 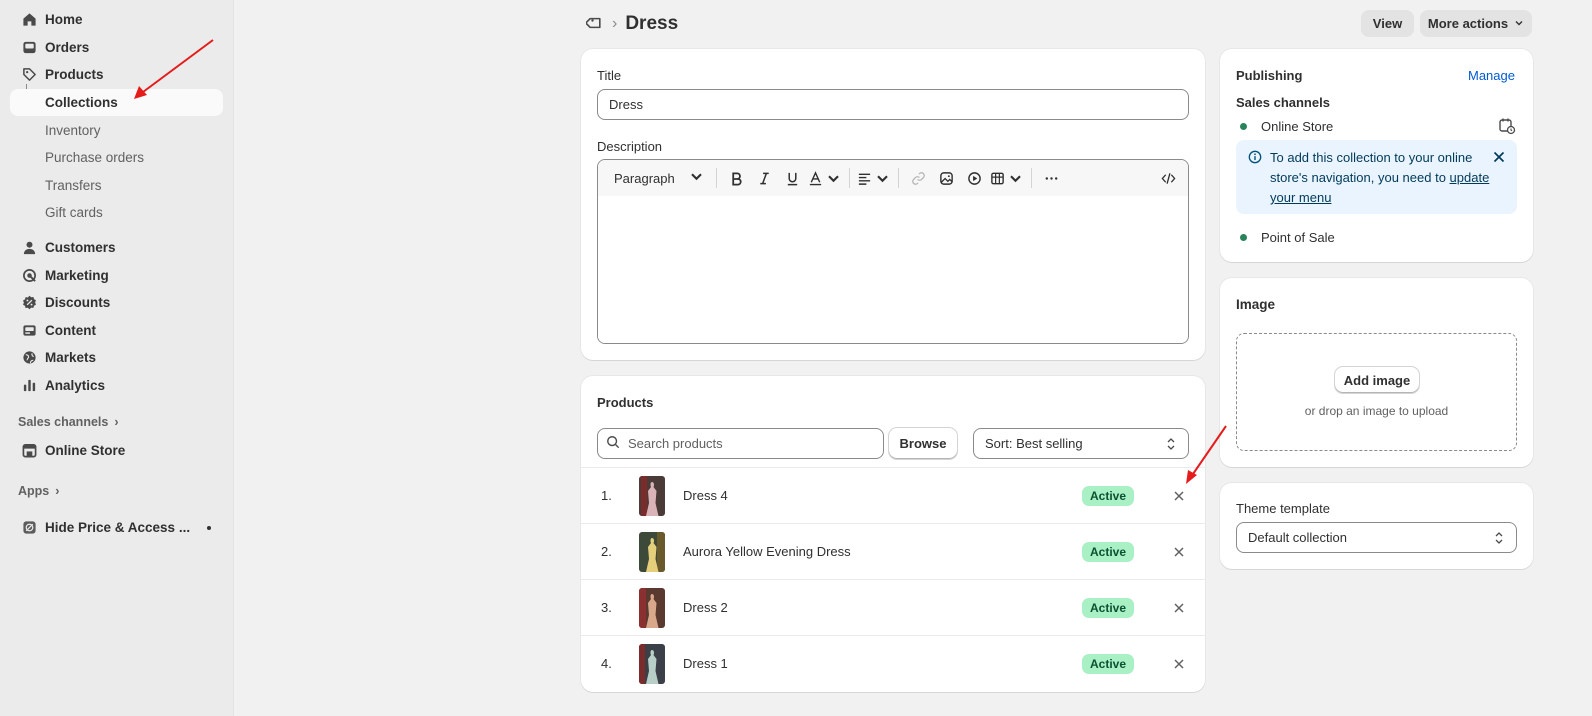 I want to click on sidebar-item-collections: Collections, so click(x=116, y=102).